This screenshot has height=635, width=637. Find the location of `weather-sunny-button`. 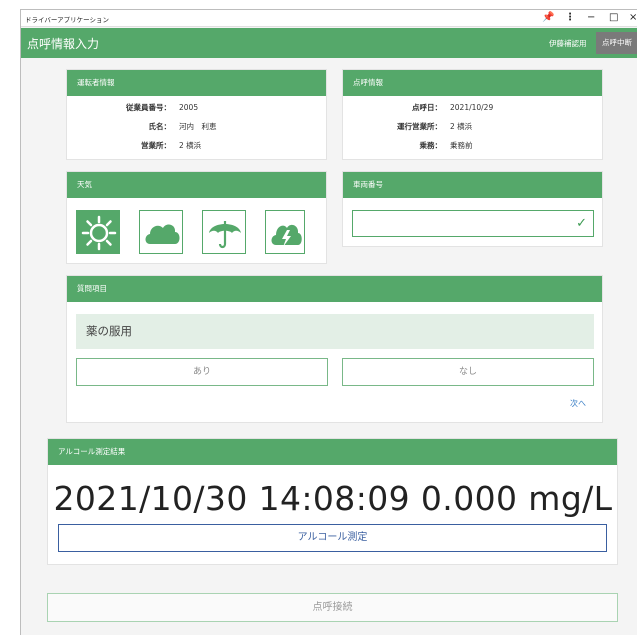

weather-sunny-button is located at coordinates (98, 232).